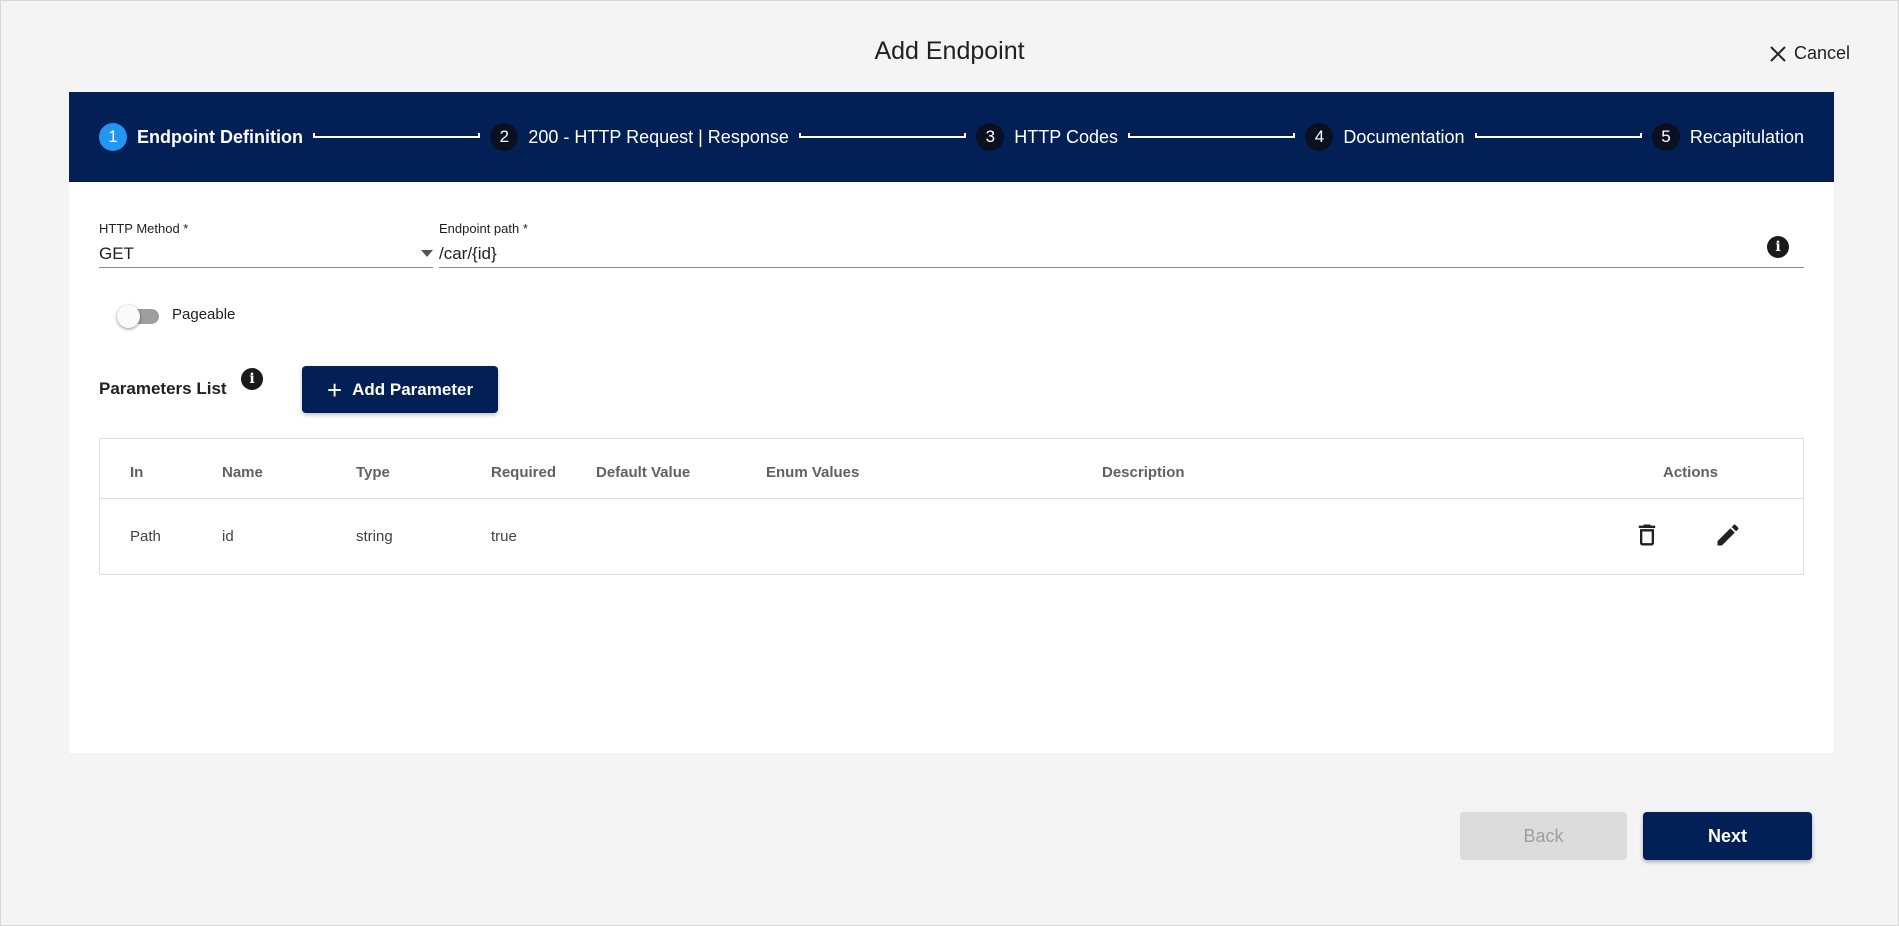 This screenshot has height=926, width=1899. I want to click on step-number: 4, so click(1319, 137).